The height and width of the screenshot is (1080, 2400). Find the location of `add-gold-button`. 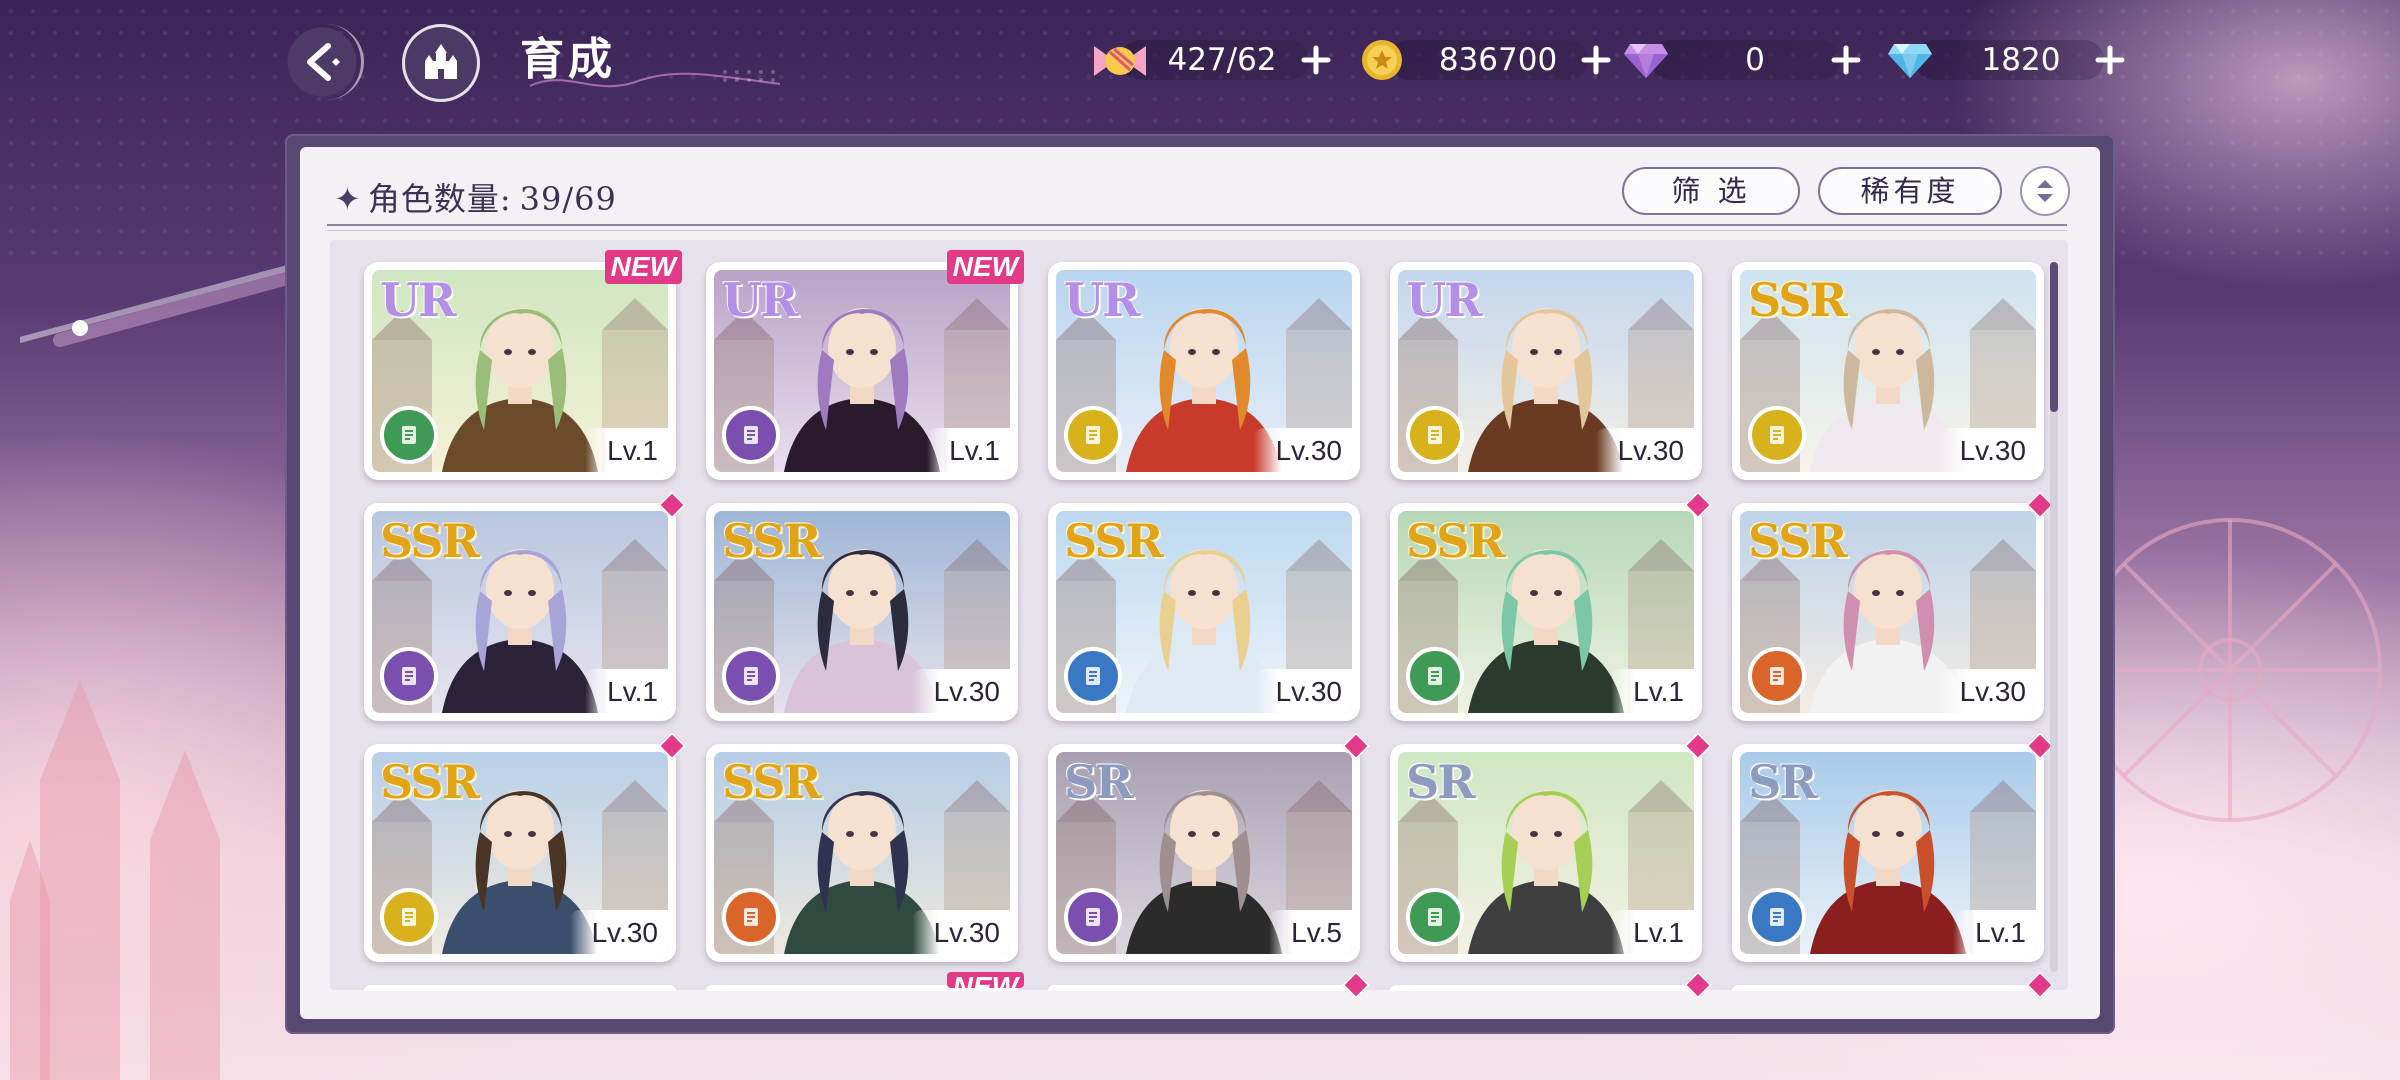

add-gold-button is located at coordinates (1596, 60).